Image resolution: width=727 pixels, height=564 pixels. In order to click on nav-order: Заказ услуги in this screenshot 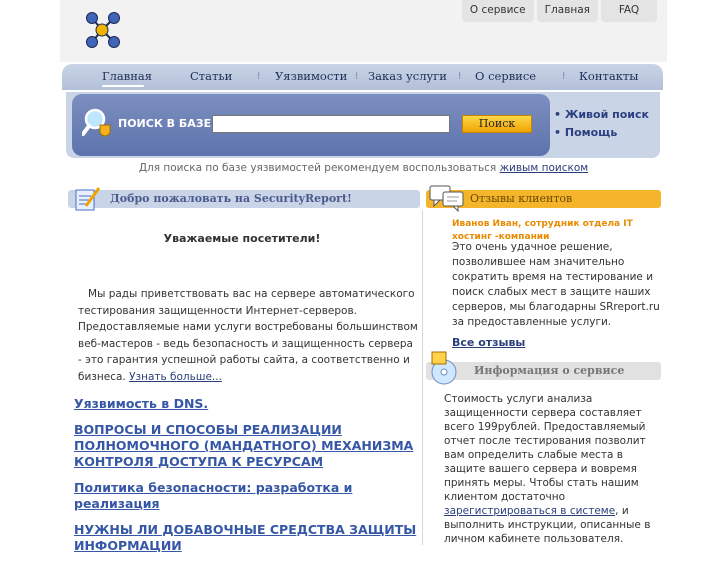, I will do `click(407, 76)`.